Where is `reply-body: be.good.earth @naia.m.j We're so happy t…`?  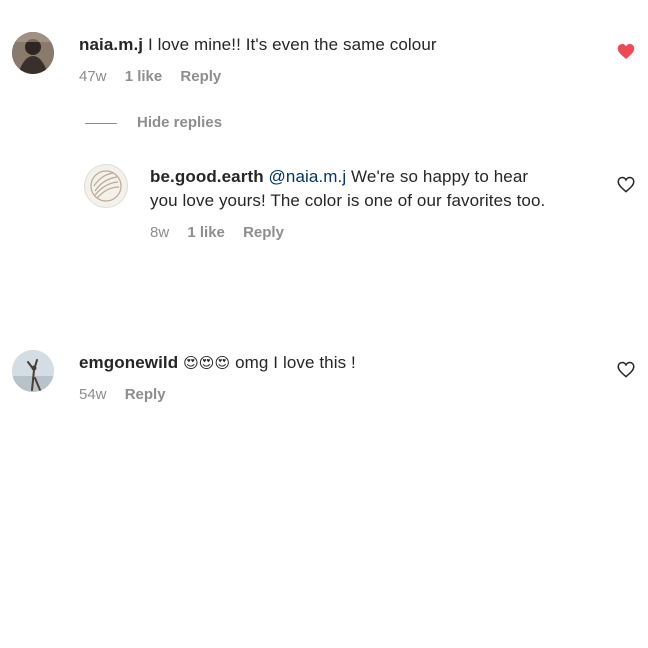 reply-body: be.good.earth @naia.m.j We're so happy t… is located at coordinates (380, 189).